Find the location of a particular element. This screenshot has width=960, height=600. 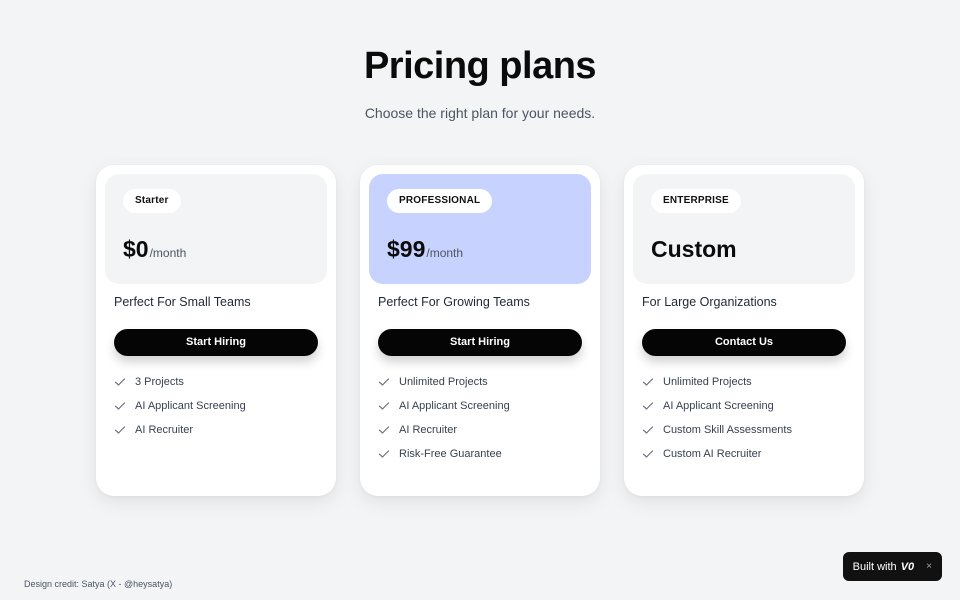

plan-tagline: Perfect For Small Teams is located at coordinates (182, 302).